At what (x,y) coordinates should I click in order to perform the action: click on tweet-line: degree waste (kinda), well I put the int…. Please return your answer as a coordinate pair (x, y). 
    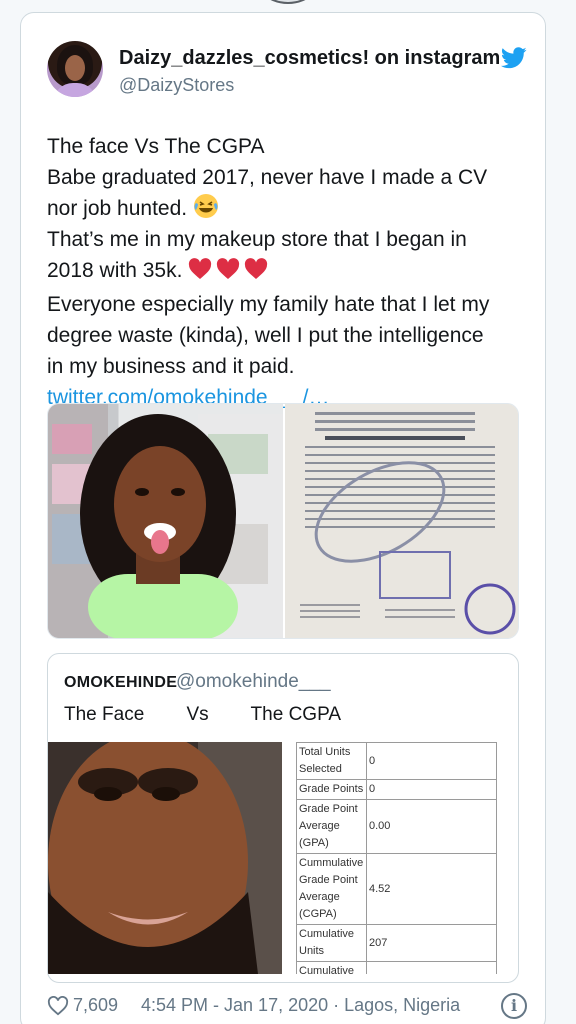
    Looking at the image, I should click on (265, 335).